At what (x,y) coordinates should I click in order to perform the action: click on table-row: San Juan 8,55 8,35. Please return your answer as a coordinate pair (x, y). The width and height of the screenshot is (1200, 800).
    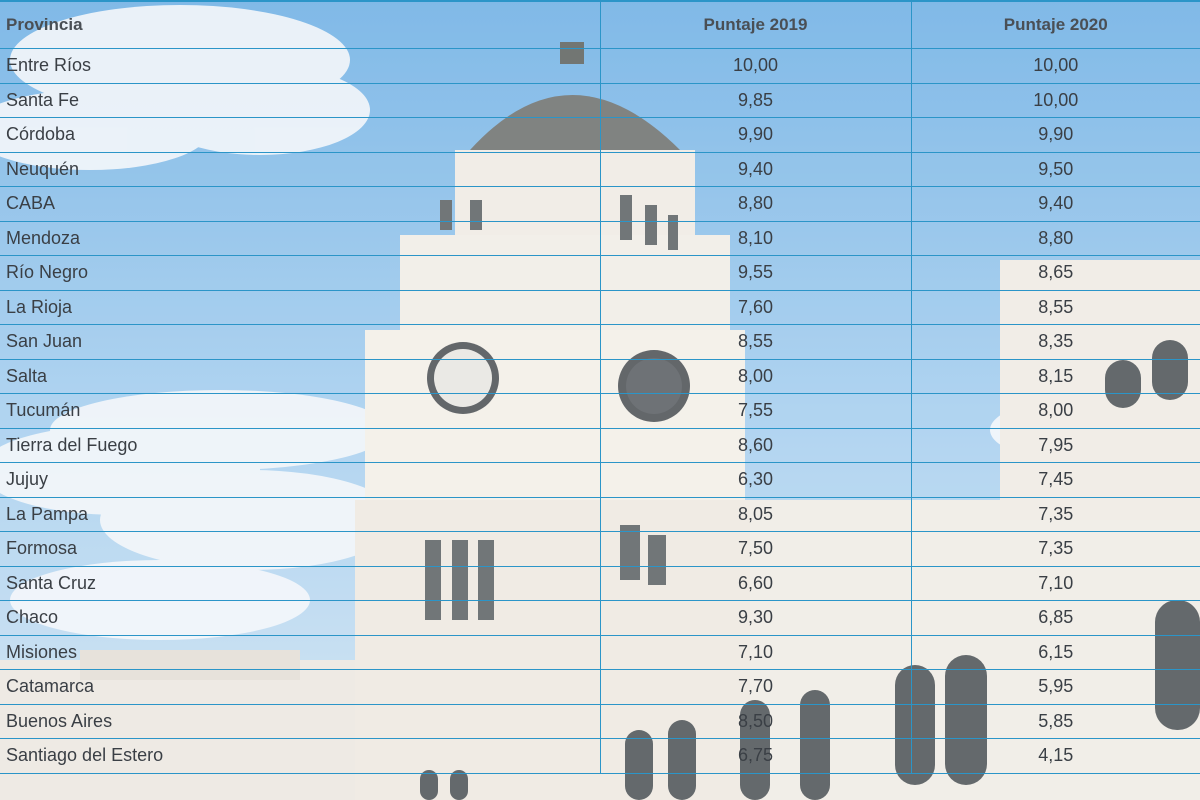
    Looking at the image, I should click on (600, 342).